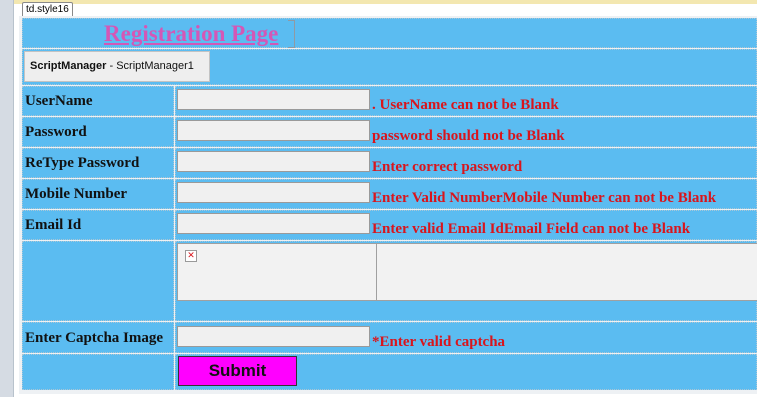  What do you see at coordinates (447, 167) in the screenshot?
I see `retype-password-error: Enter correct password` at bounding box center [447, 167].